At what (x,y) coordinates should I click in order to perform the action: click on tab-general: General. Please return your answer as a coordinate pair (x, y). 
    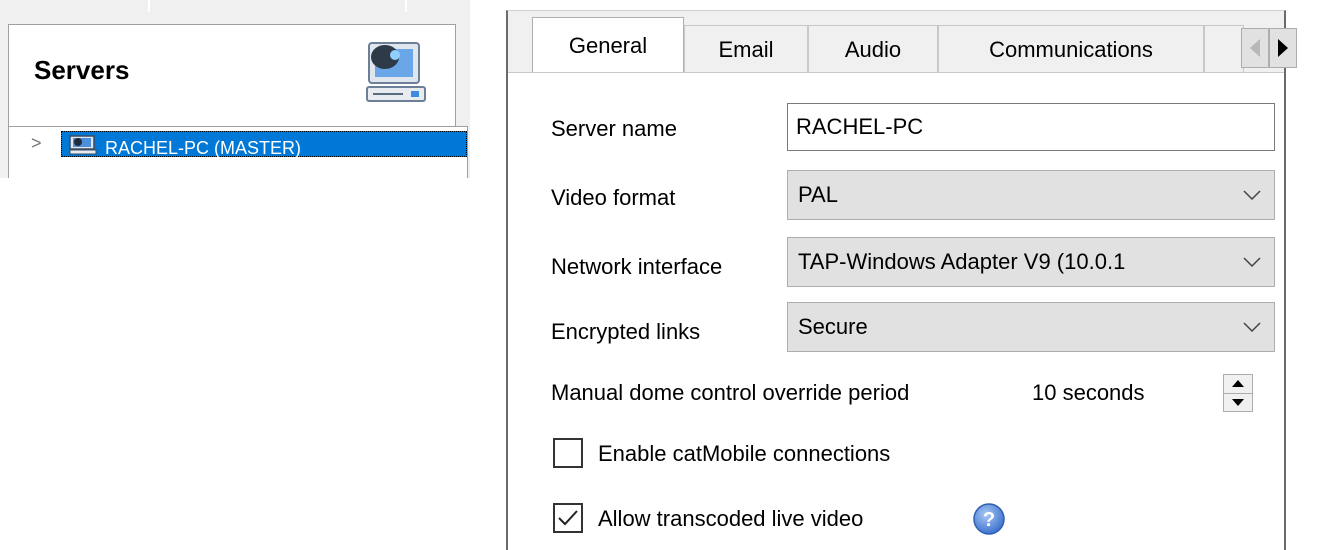
    Looking at the image, I should click on (608, 45).